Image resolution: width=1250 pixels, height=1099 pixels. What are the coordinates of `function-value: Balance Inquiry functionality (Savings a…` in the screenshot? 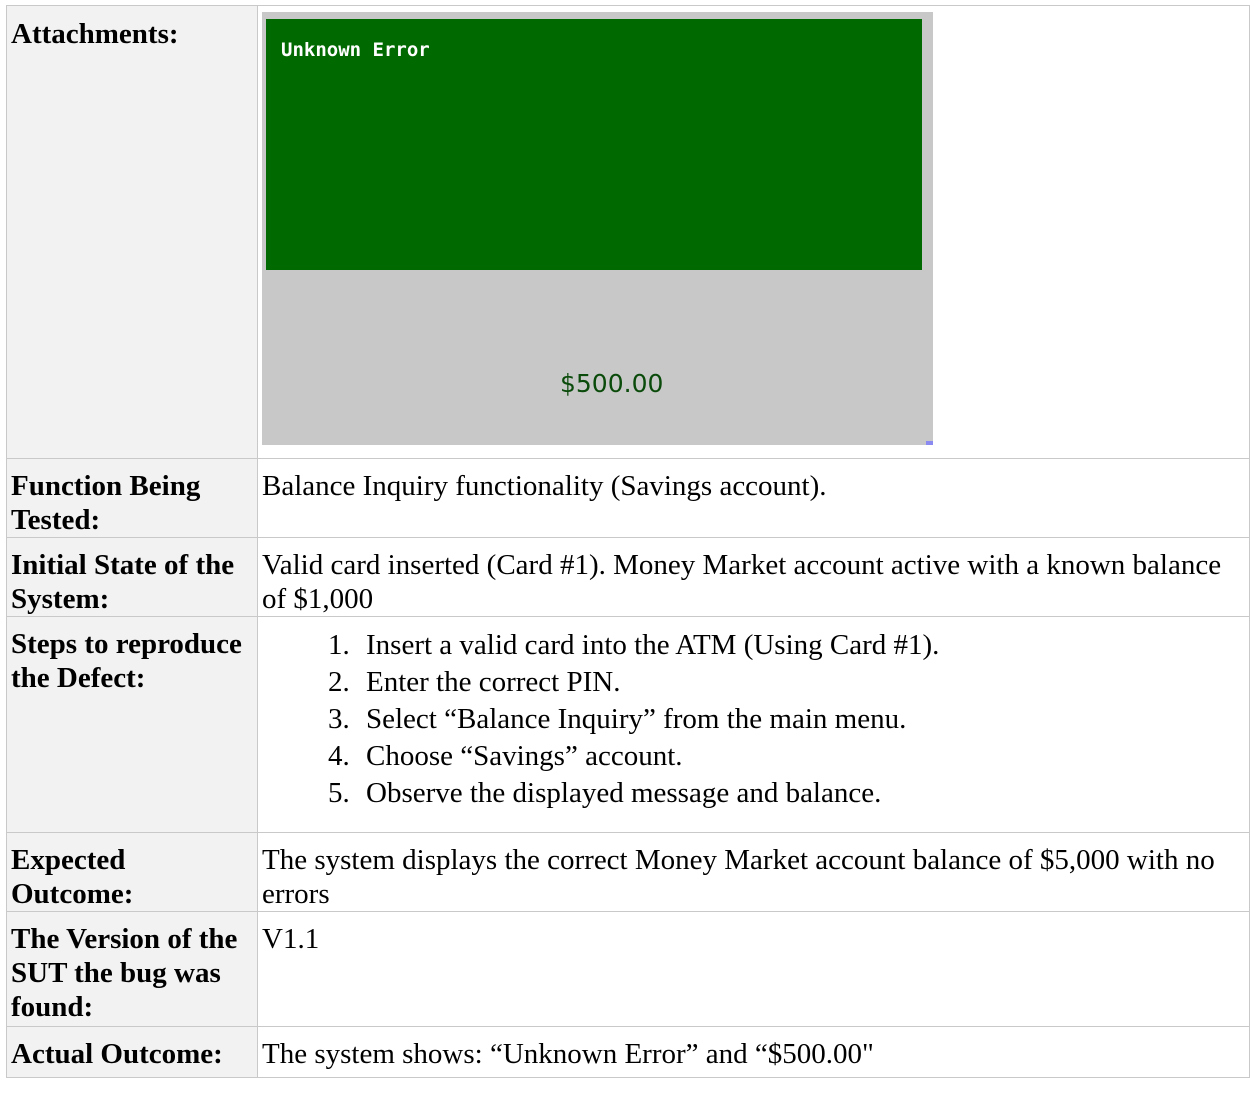 It's located at (753, 498).